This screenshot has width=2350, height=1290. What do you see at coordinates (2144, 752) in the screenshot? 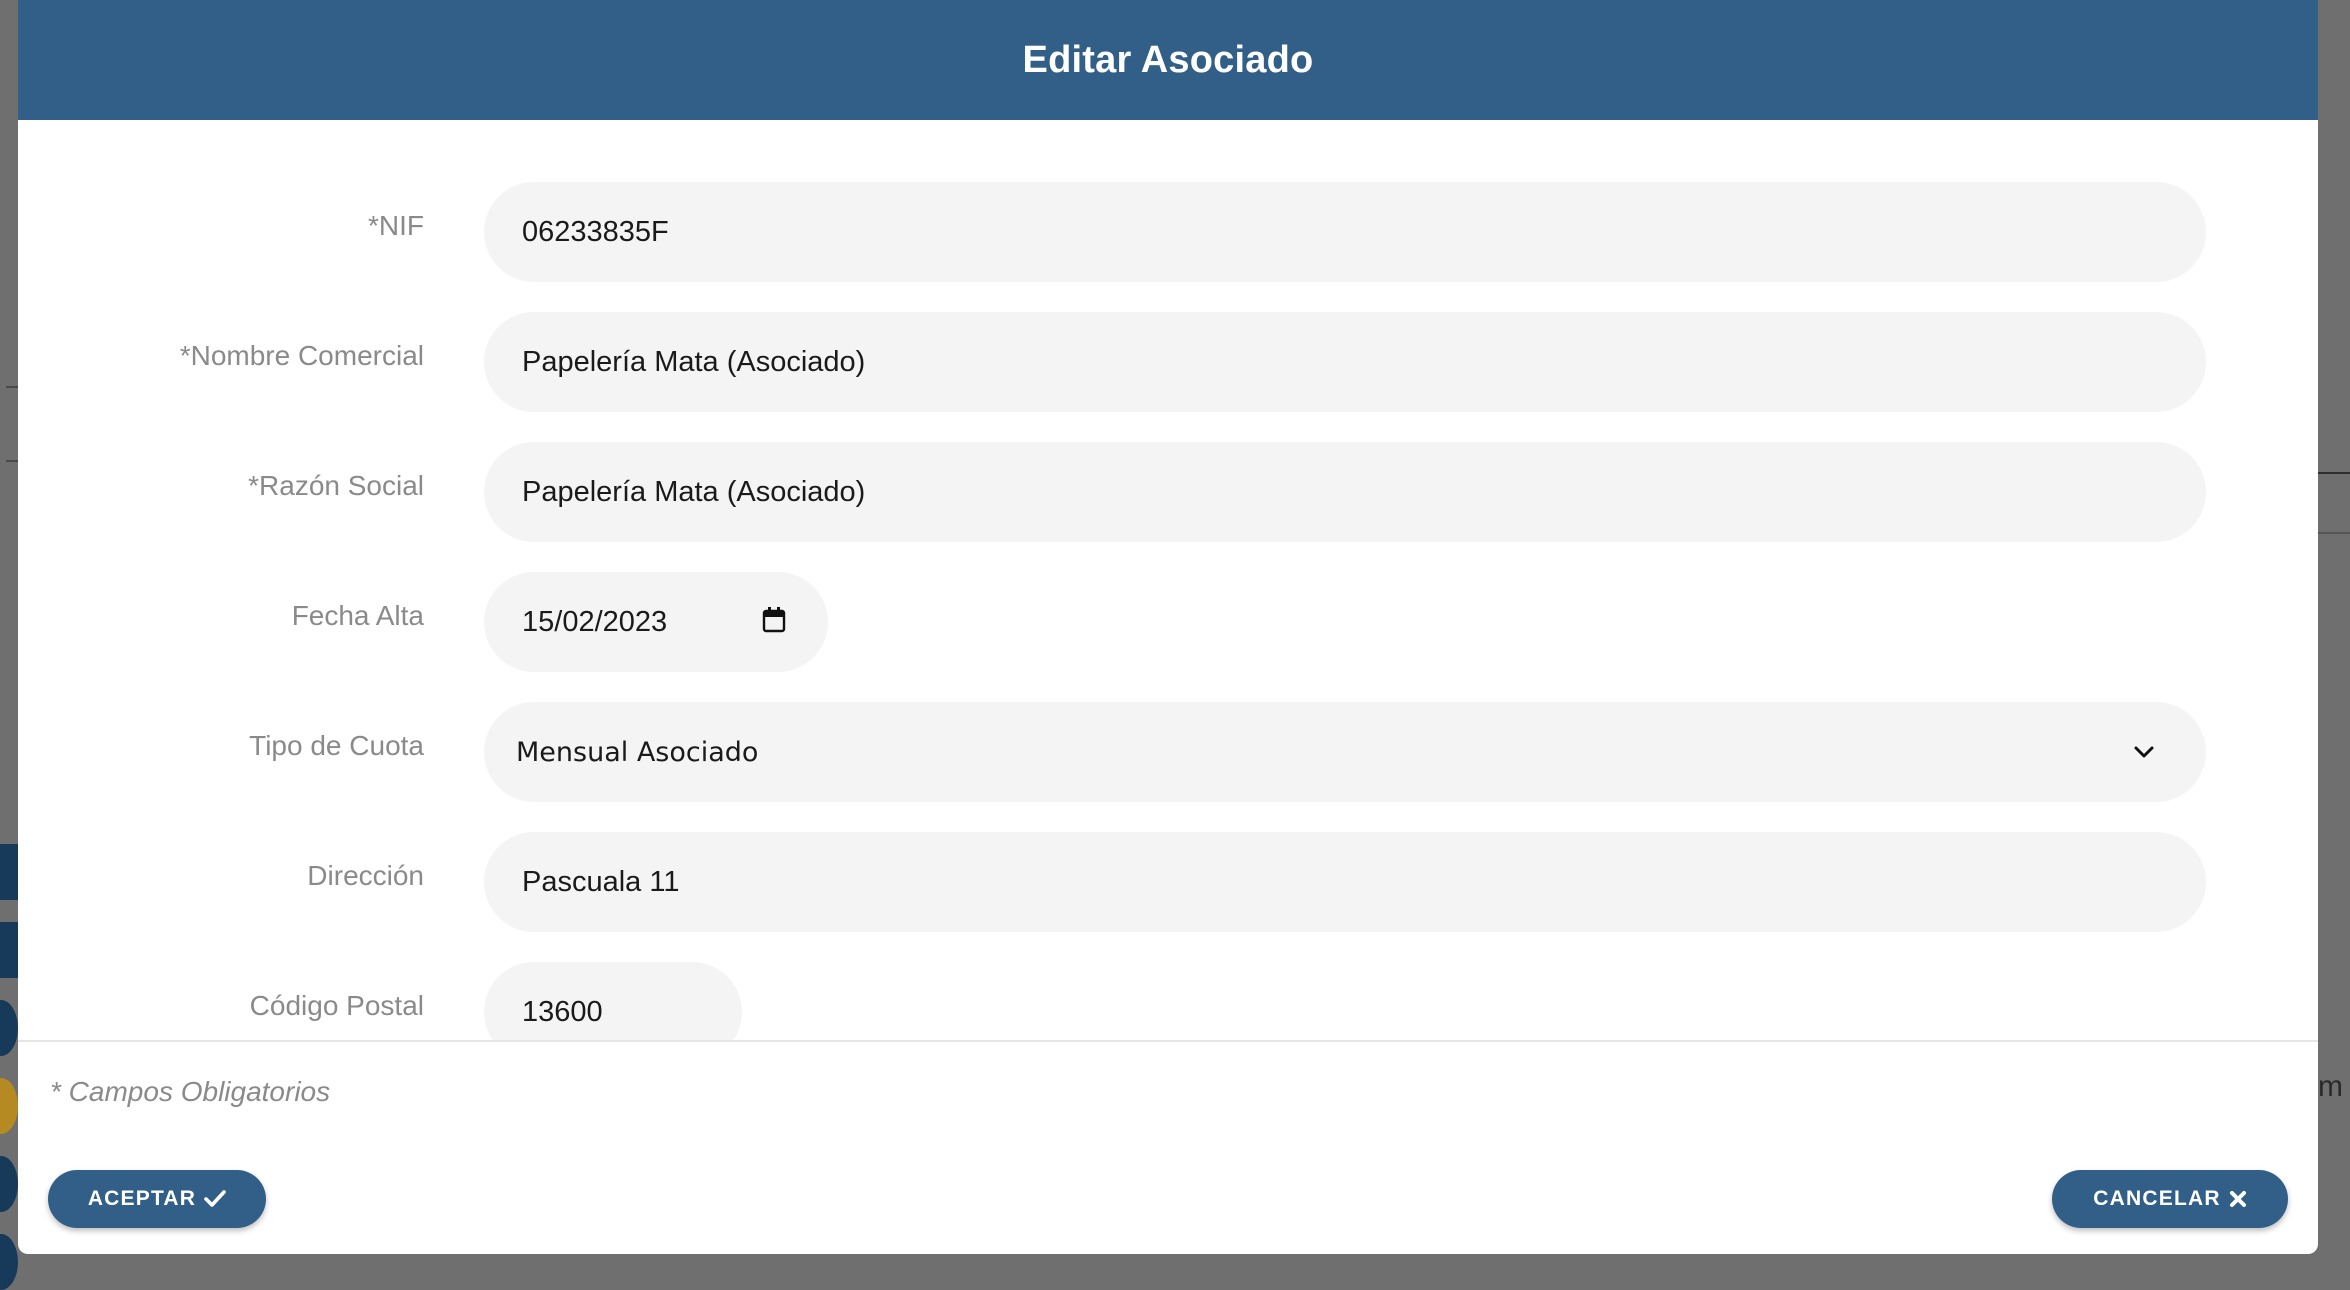
I see `chevron-down-icon` at bounding box center [2144, 752].